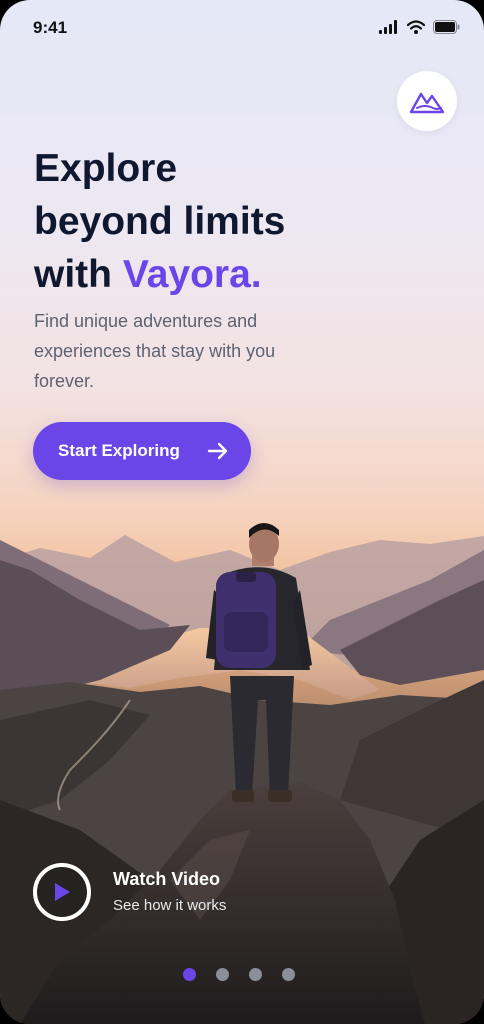 The height and width of the screenshot is (1024, 484). What do you see at coordinates (169, 892) in the screenshot?
I see `watch-video-text: Watch Video See how it works` at bounding box center [169, 892].